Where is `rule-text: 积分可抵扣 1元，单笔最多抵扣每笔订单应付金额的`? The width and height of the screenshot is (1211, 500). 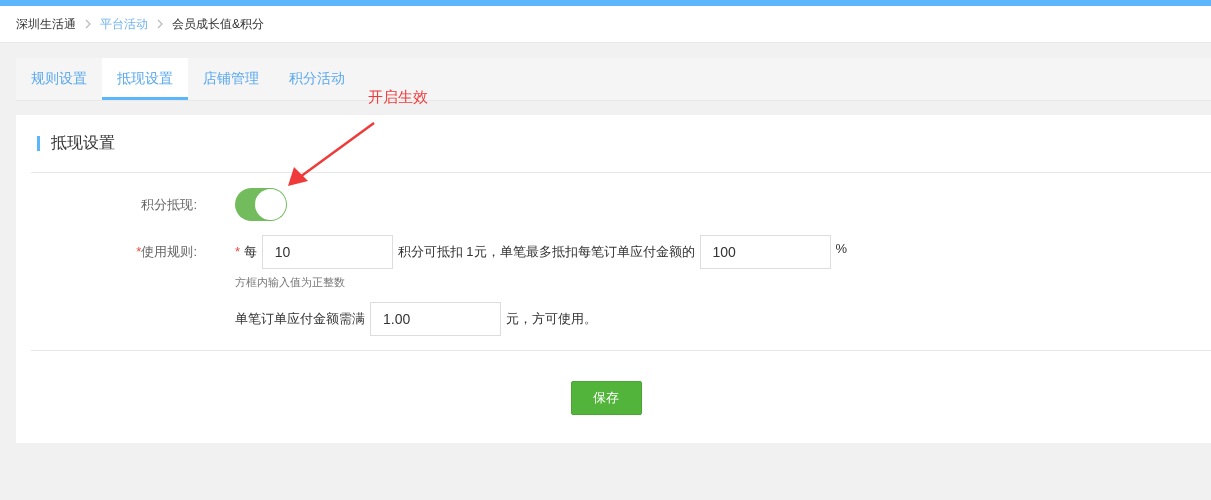
rule-text: 积分可抵扣 1元，单笔最多抵扣每笔订单应付金额的 is located at coordinates (546, 252).